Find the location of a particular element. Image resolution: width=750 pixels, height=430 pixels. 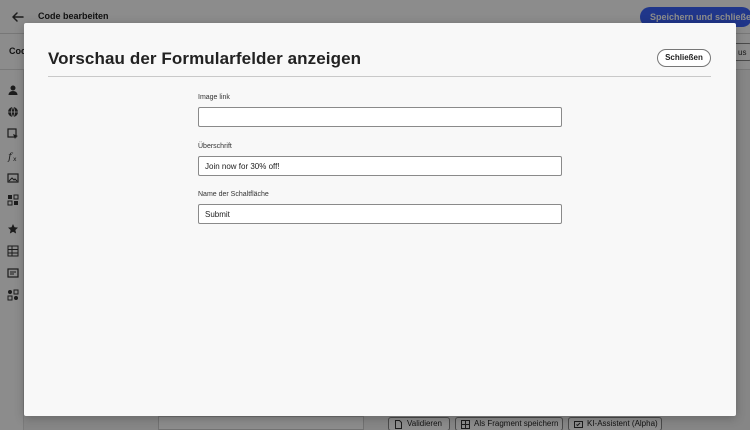

dialog-divider is located at coordinates (379, 76).